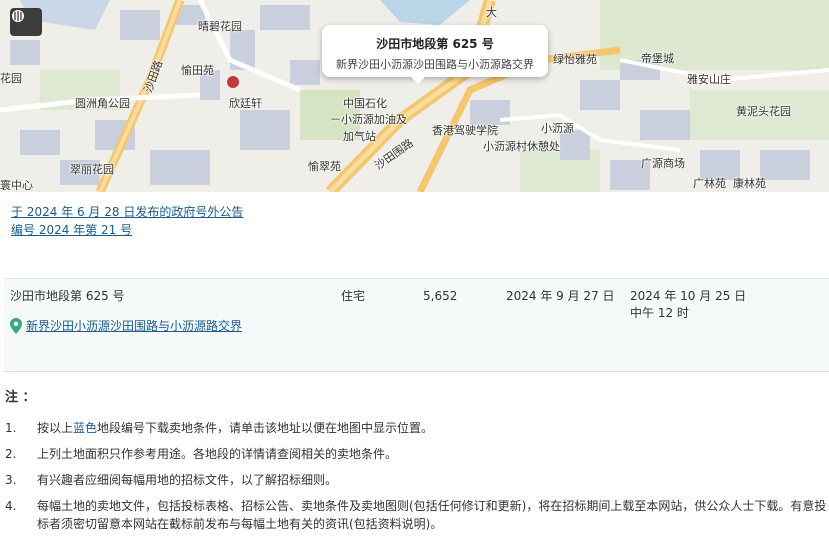  Describe the element at coordinates (359, 136) in the screenshot. I see `map-label: 加气站` at that location.